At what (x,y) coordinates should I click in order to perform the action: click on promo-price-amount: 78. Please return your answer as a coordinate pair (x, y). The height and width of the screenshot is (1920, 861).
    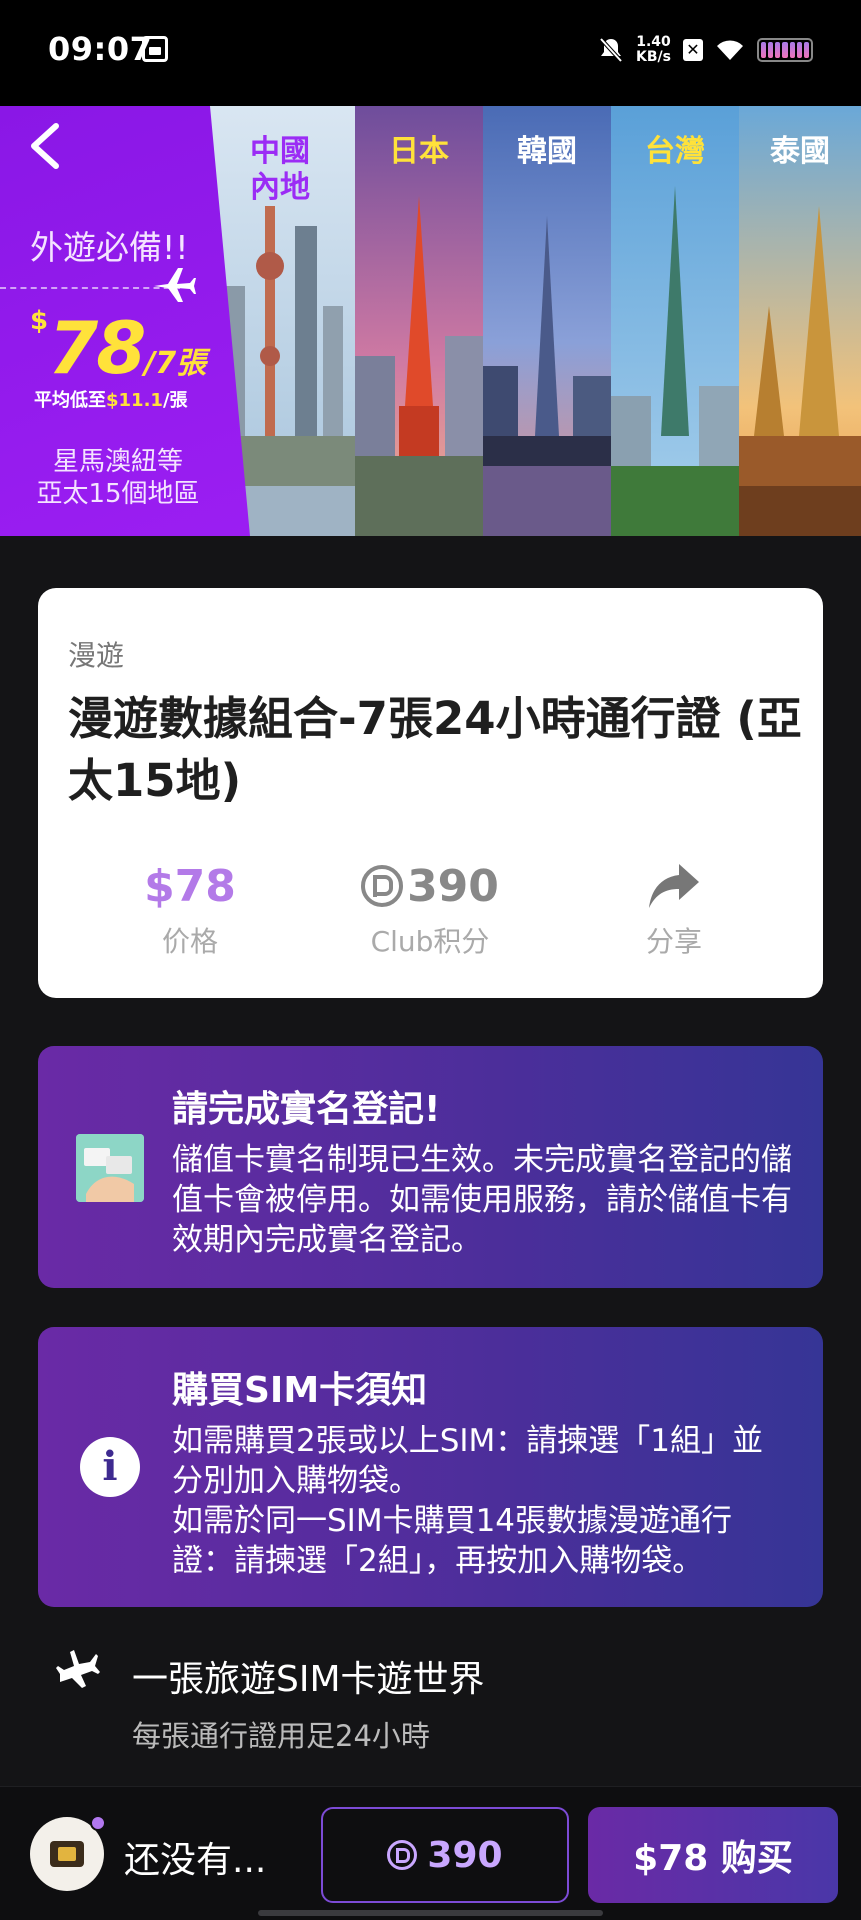
    Looking at the image, I should click on (97, 348).